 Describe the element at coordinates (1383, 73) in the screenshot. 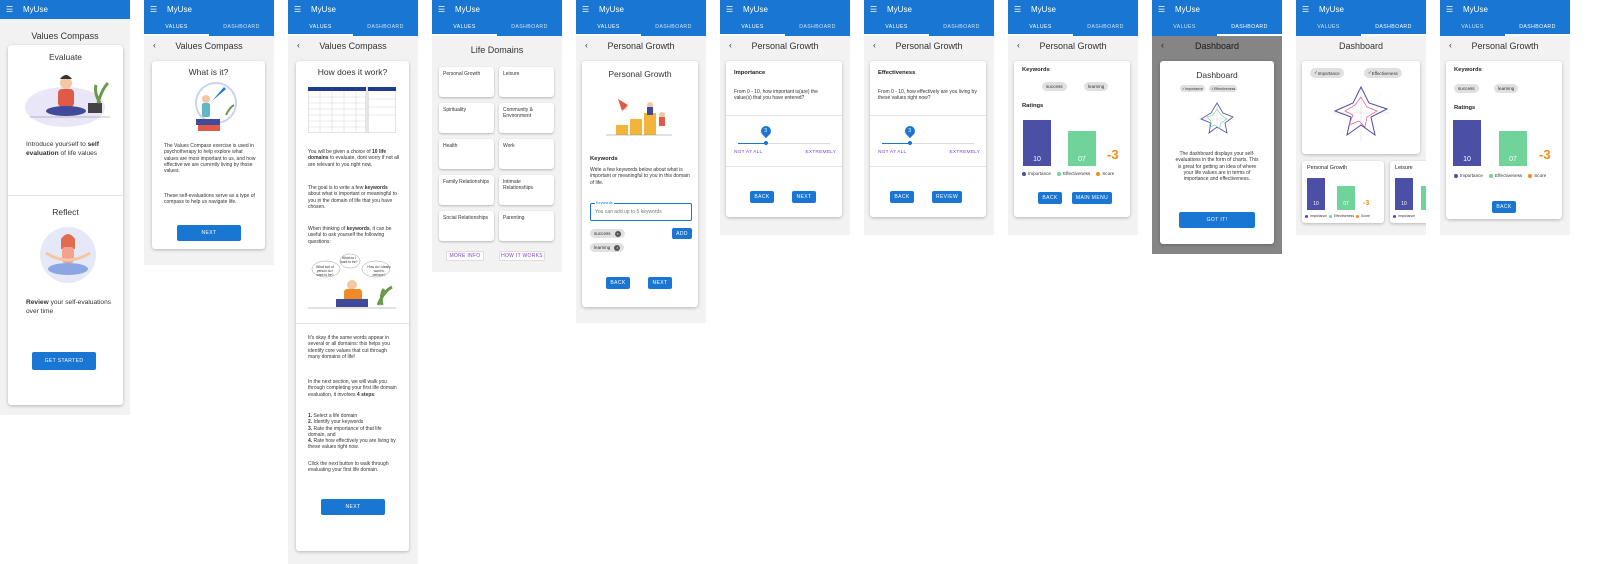

I see `legend-chip-effectiveness: ✓ Effectiveness` at that location.